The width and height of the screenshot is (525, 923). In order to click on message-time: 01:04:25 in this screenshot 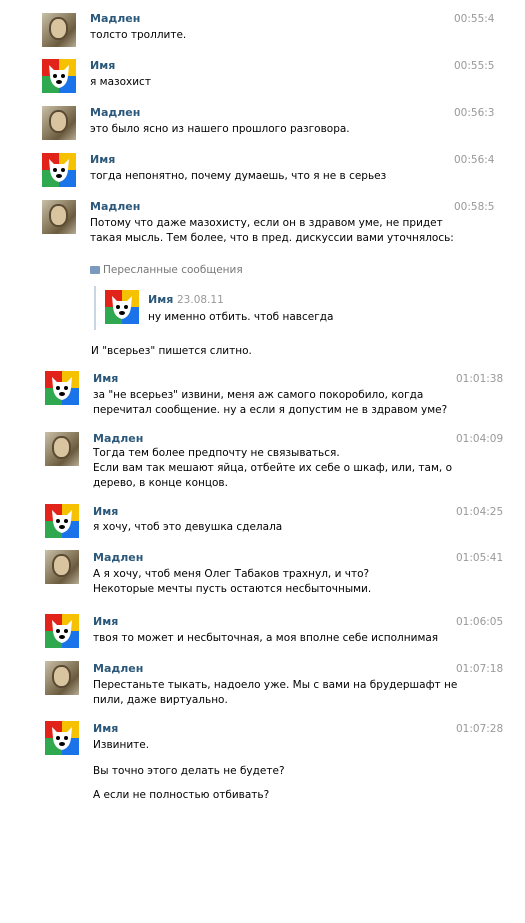, I will do `click(479, 512)`.